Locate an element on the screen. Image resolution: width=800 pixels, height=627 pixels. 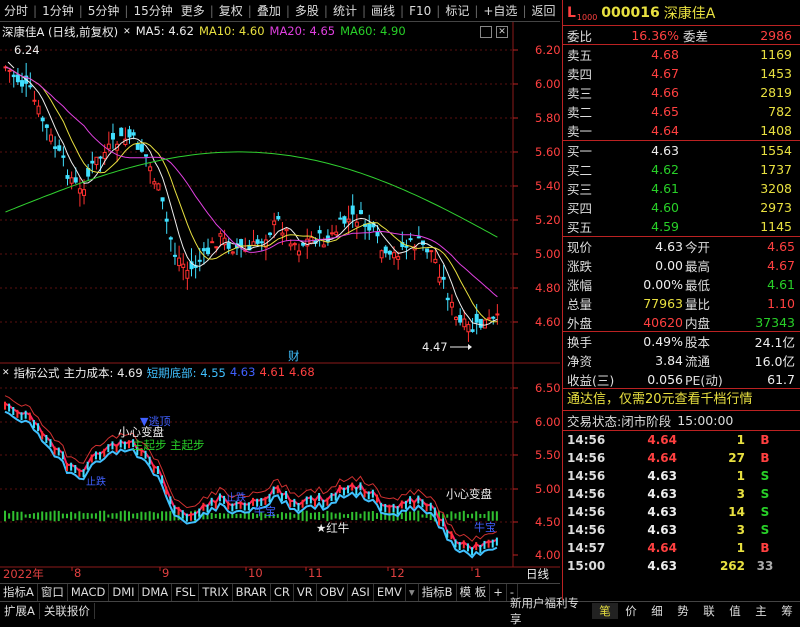
stat-value: 77963 is located at coordinates (663, 303).